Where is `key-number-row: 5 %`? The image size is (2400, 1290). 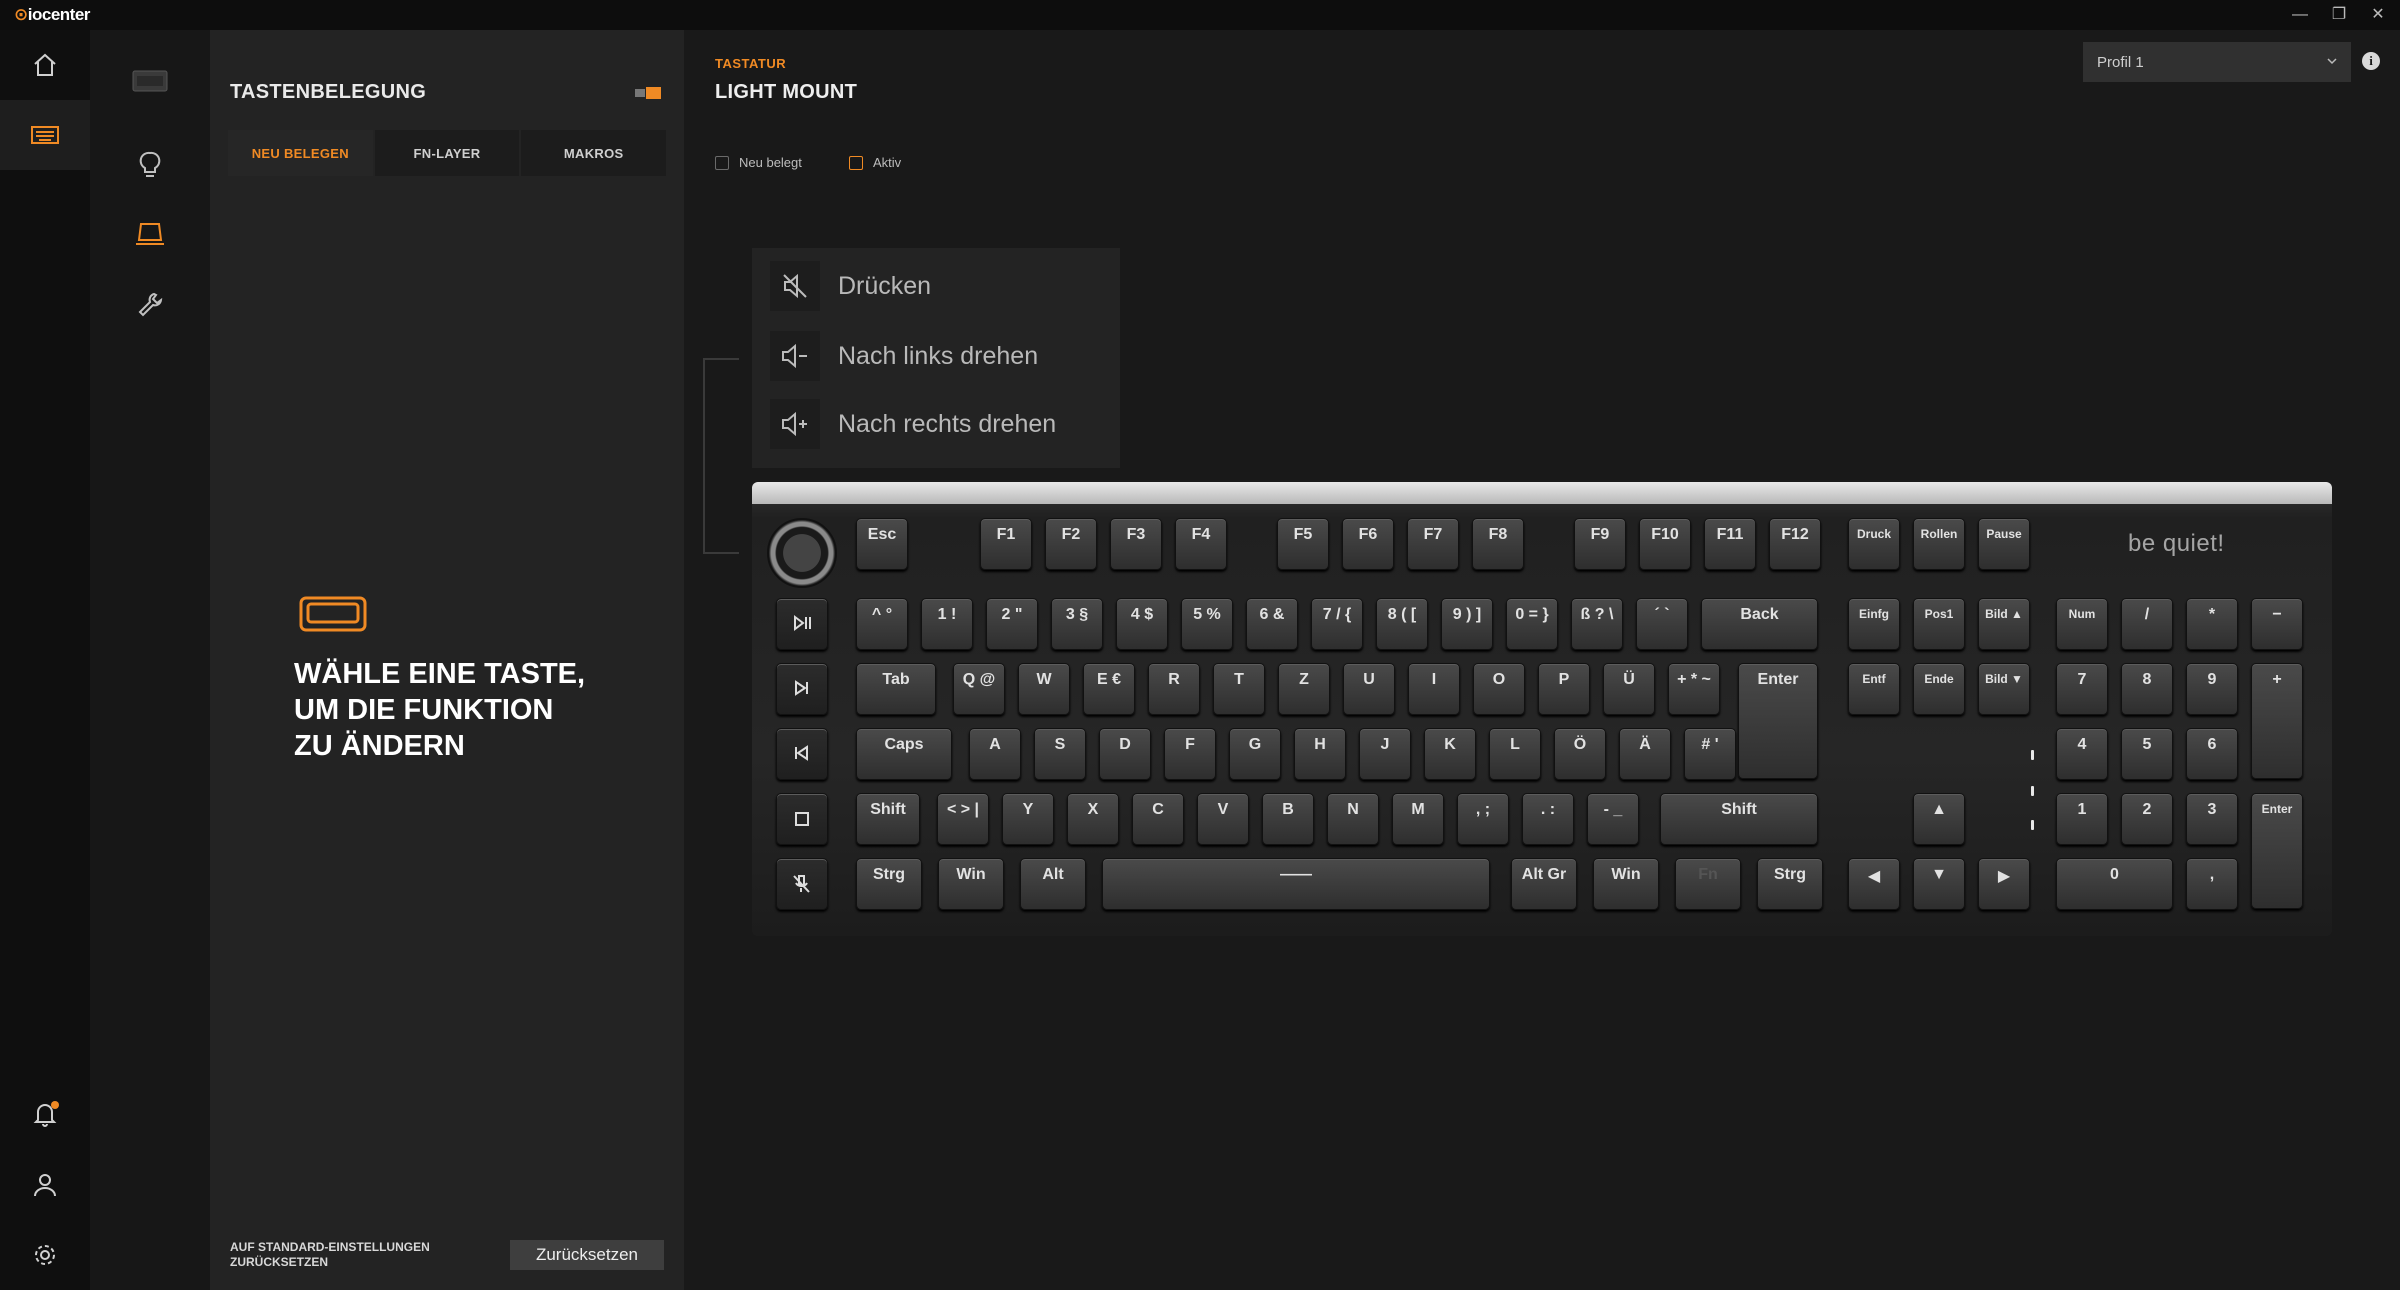
key-number-row: 5 % is located at coordinates (1207, 624).